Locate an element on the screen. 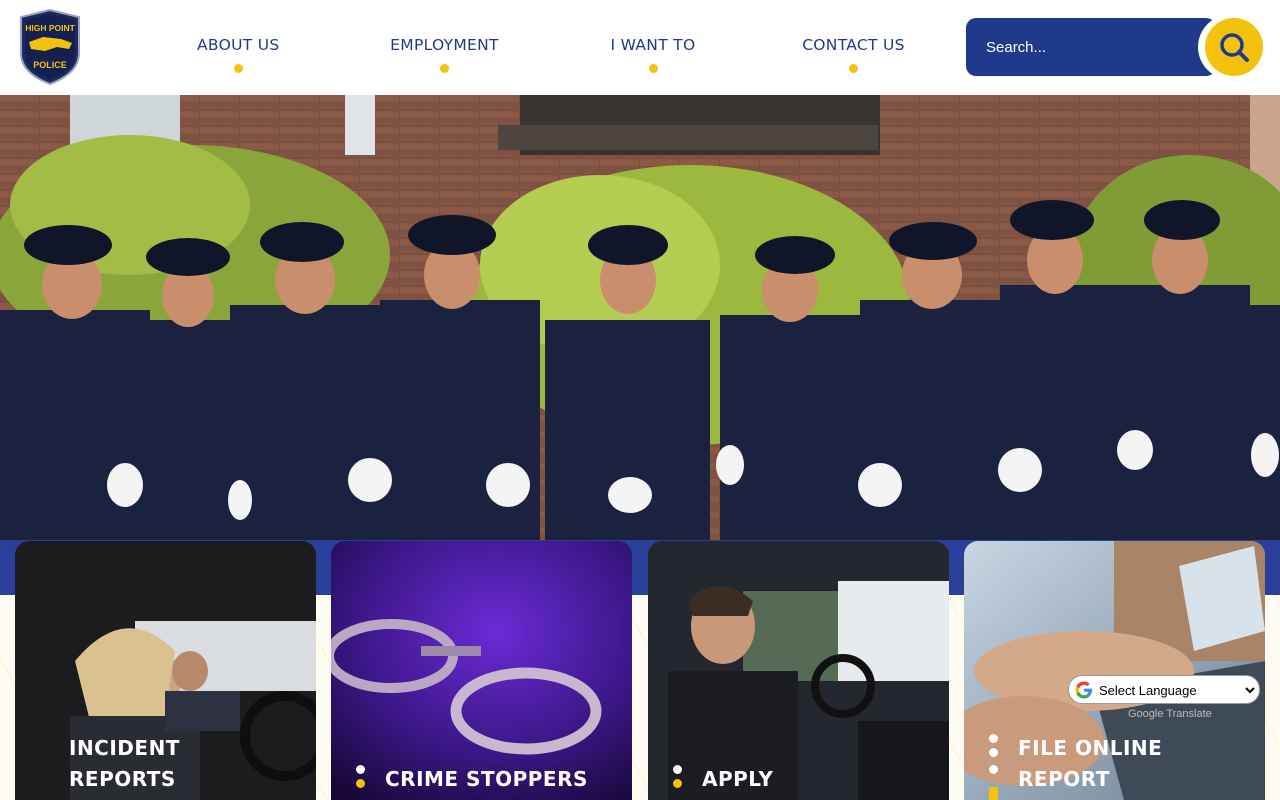  svg-text: POLICE is located at coordinates (50, 65).